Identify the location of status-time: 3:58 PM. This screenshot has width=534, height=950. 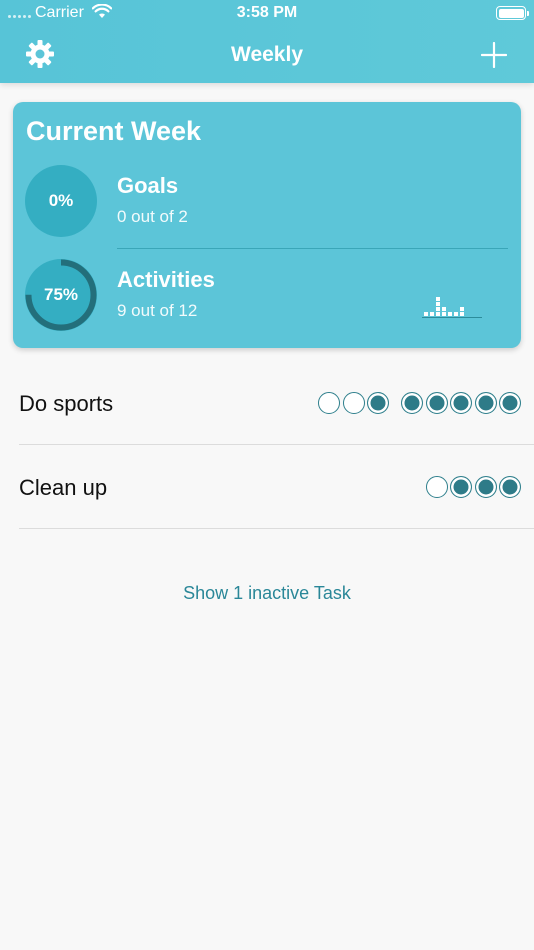
(267, 12).